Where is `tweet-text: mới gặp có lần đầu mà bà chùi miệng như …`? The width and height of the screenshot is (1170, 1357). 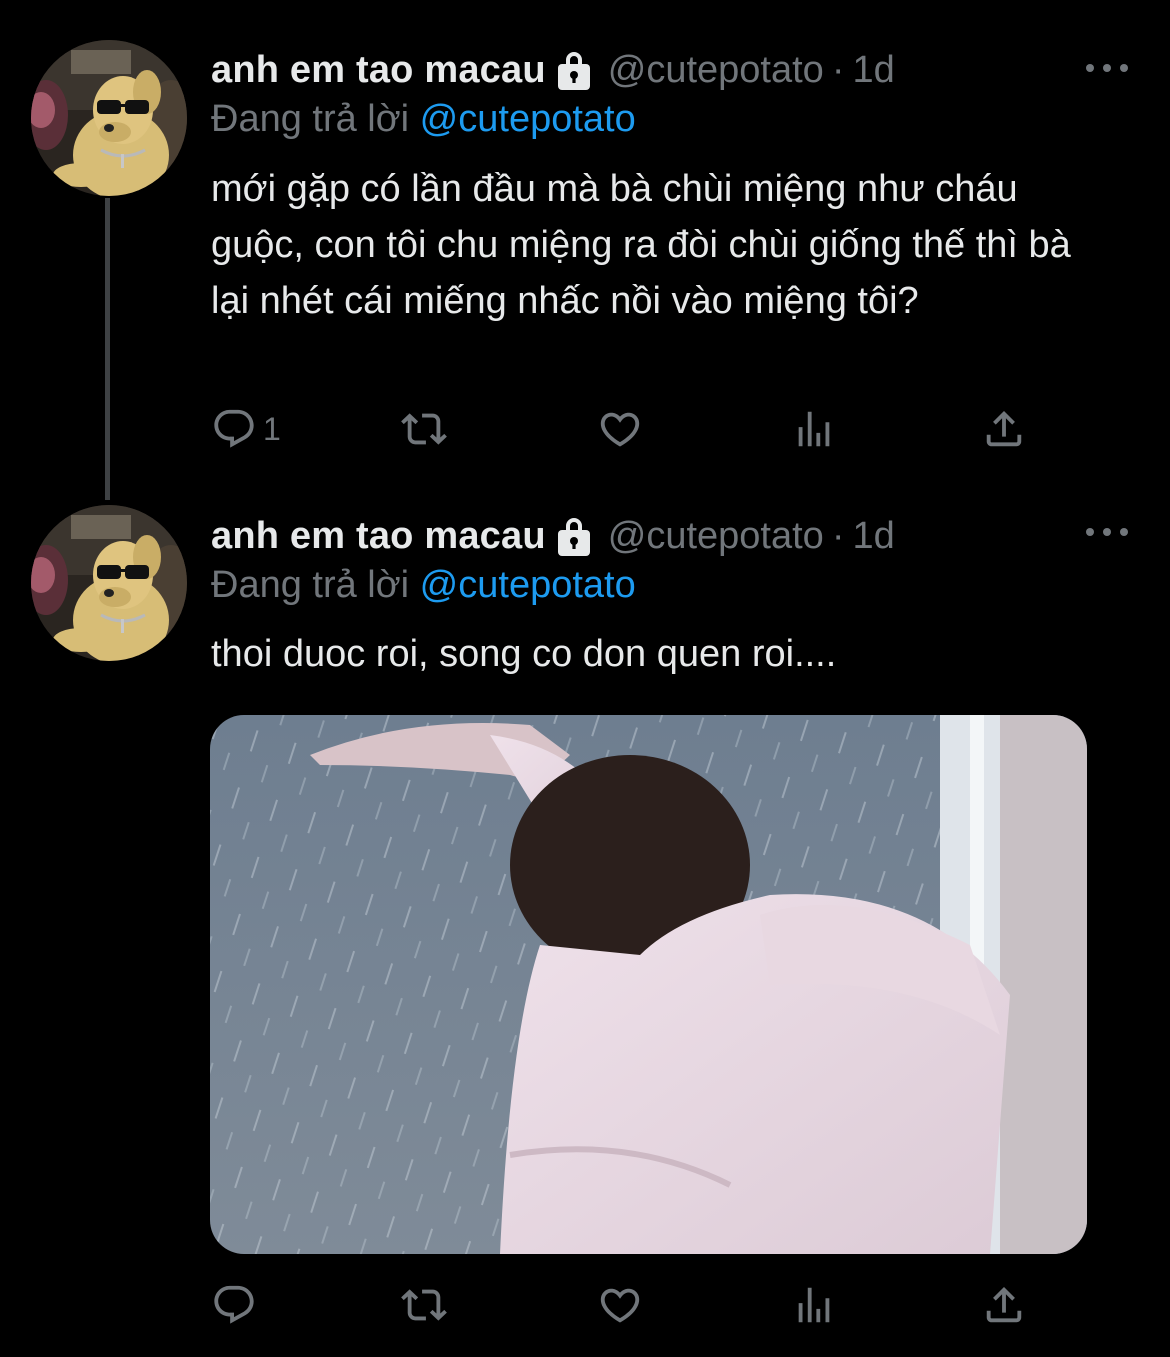 tweet-text: mới gặp có lần đầu mà bà chùi miệng như … is located at coordinates (641, 245).